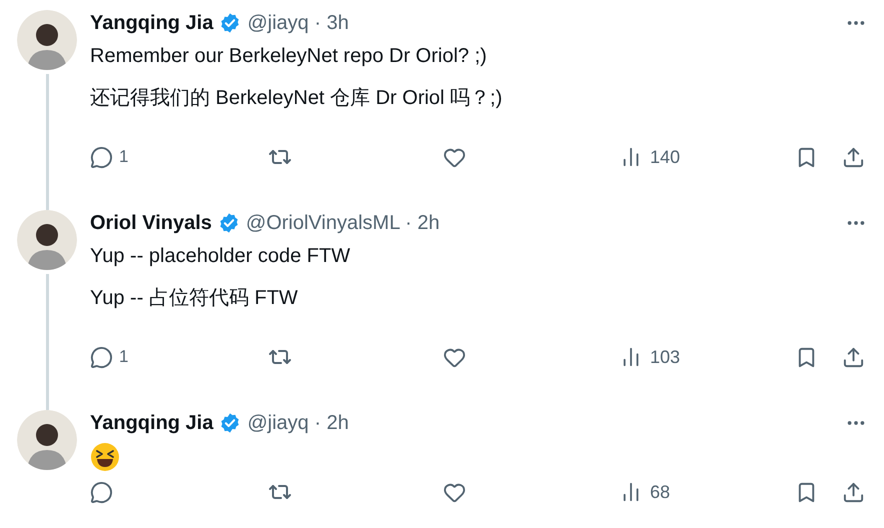 The width and height of the screenshot is (884, 528). Describe the element at coordinates (343, 223) in the screenshot. I see `handle-and-time: @OriolVinyalsML · 2h` at that location.